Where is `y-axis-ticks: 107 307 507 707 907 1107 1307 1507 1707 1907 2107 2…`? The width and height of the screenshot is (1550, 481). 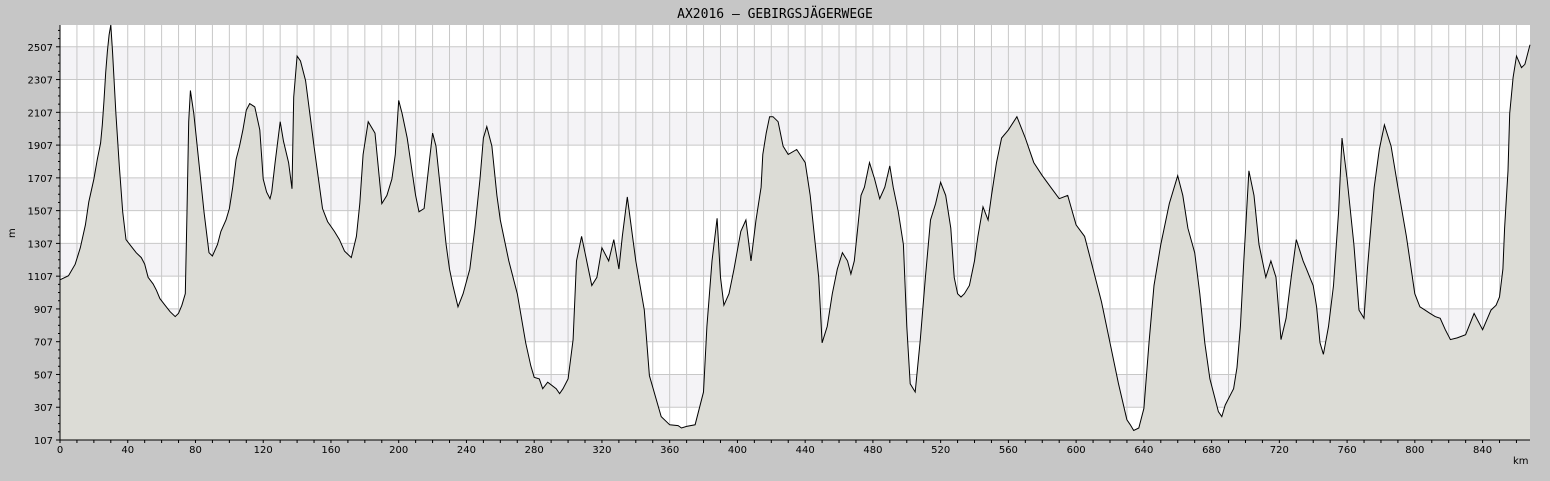
y-axis-ticks: 107 307 507 707 907 1107 1307 1507 1707 1907 2107 2… is located at coordinates (44, 238).